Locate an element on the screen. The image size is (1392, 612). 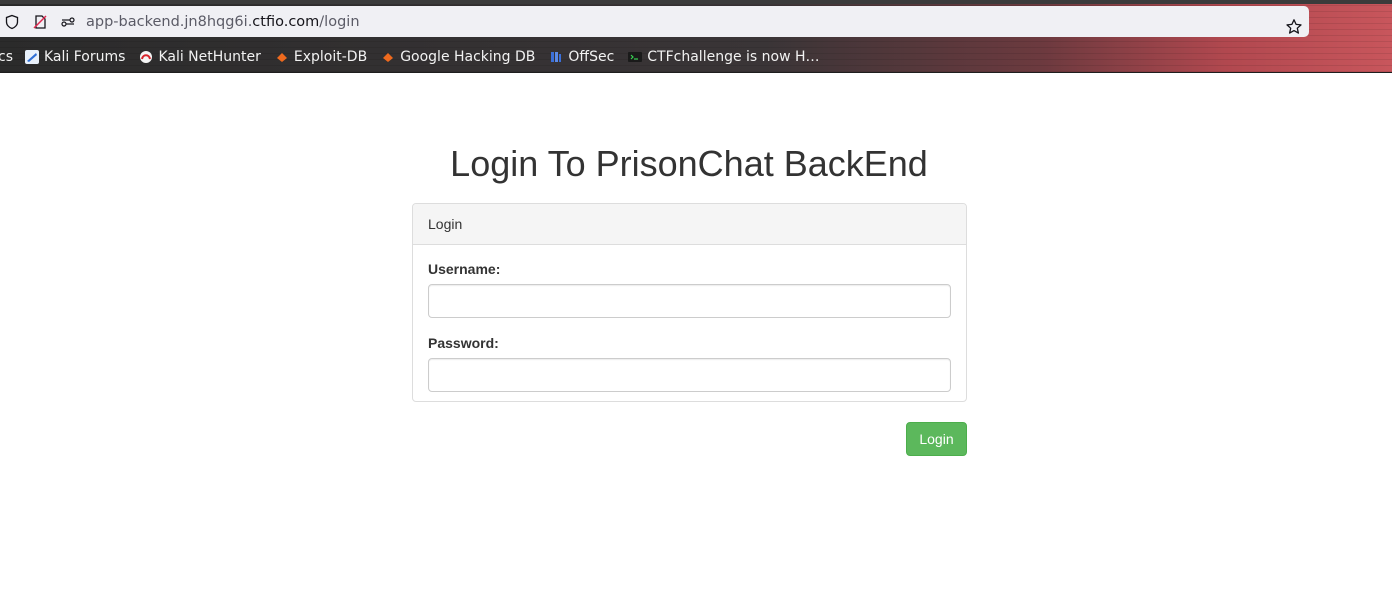
url-text: app-backend.jn8hqg6i.ctfio.com/login is located at coordinates (223, 22).